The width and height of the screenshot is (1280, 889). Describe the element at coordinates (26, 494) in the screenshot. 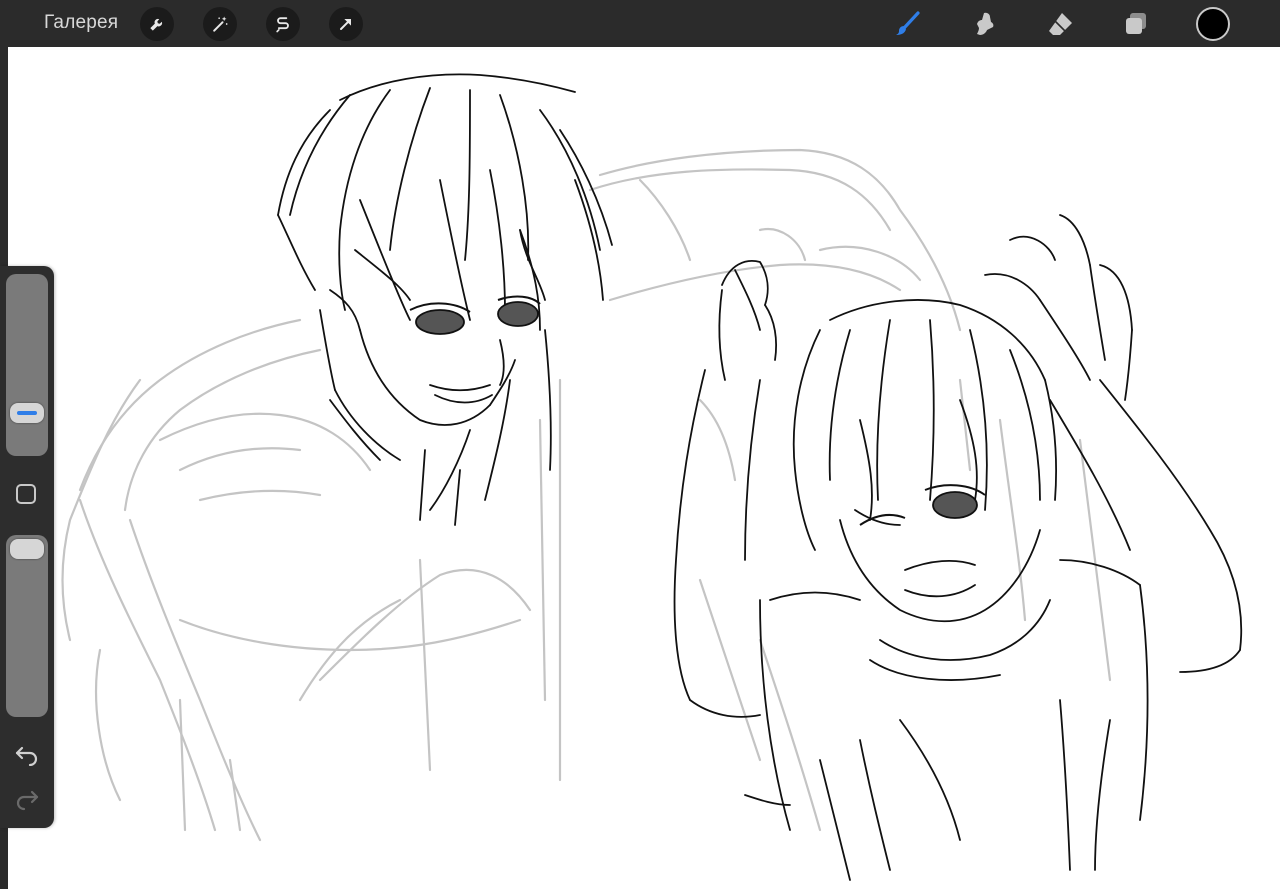

I see `modify-button` at that location.